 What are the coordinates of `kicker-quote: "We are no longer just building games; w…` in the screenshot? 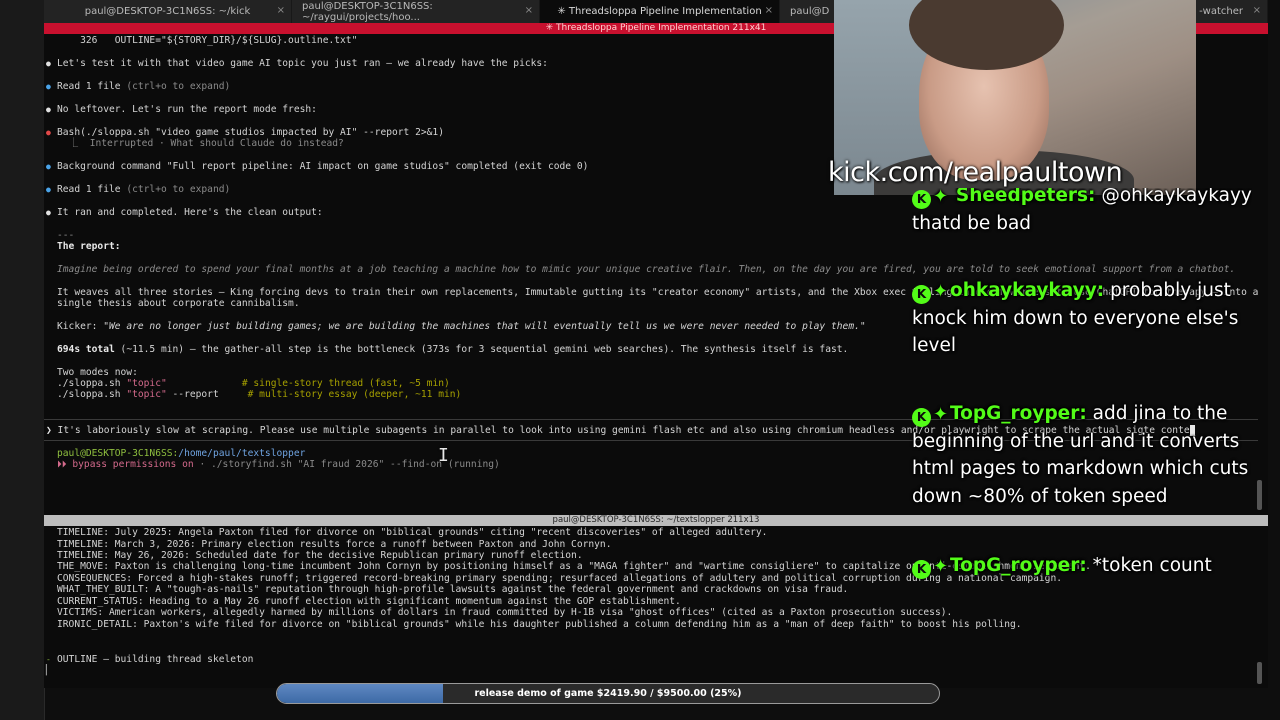 It's located at (484, 326).